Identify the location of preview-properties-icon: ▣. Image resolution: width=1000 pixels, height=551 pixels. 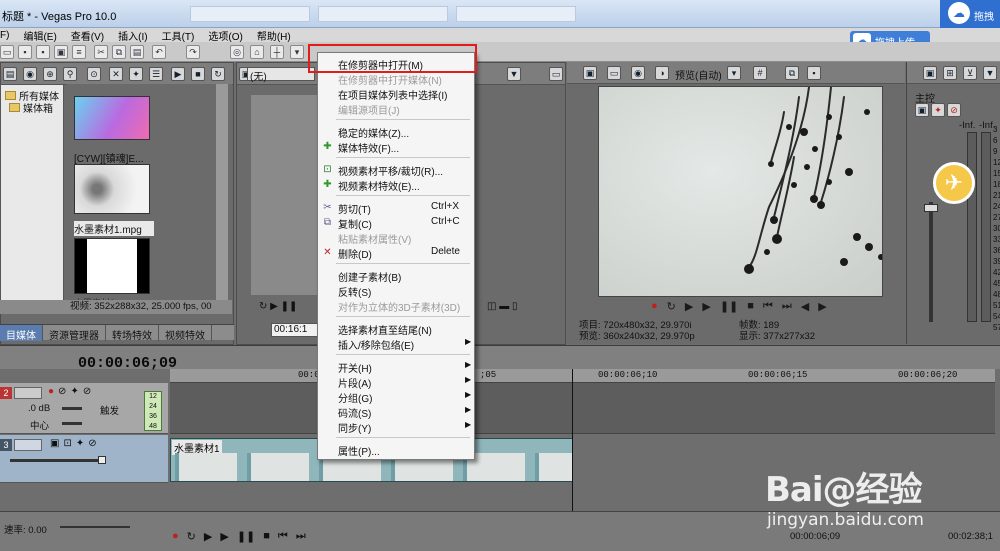
(590, 73).